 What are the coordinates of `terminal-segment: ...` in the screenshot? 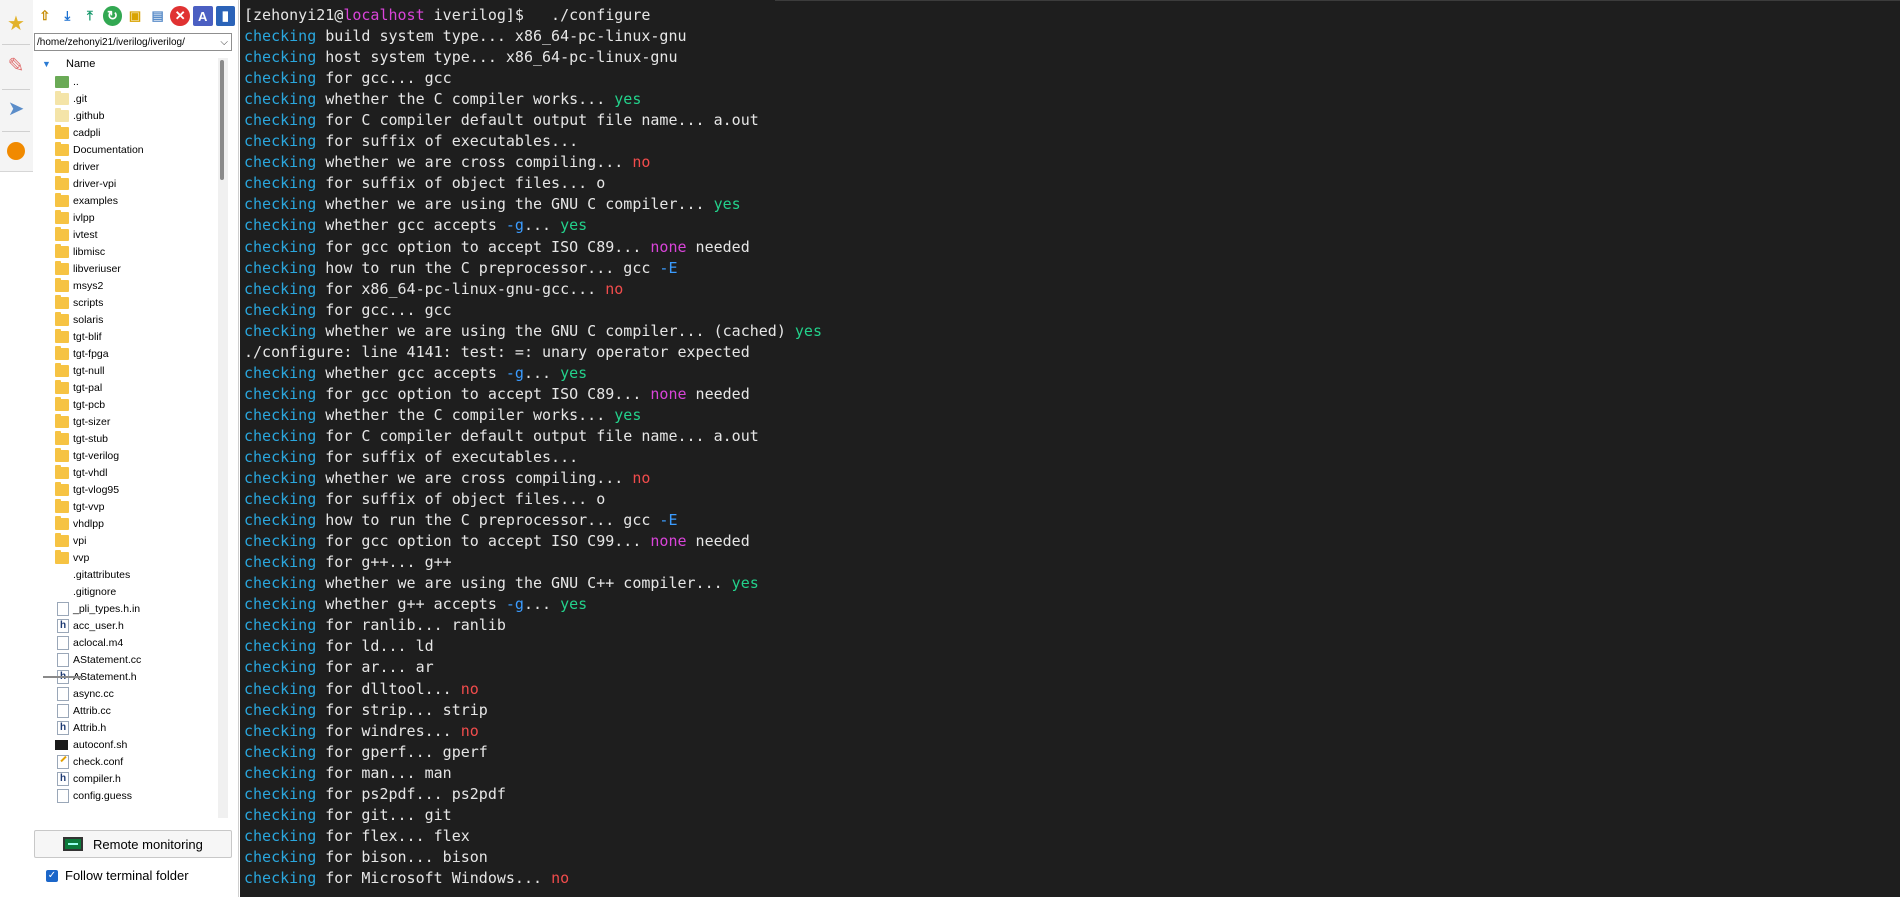 It's located at (542, 372).